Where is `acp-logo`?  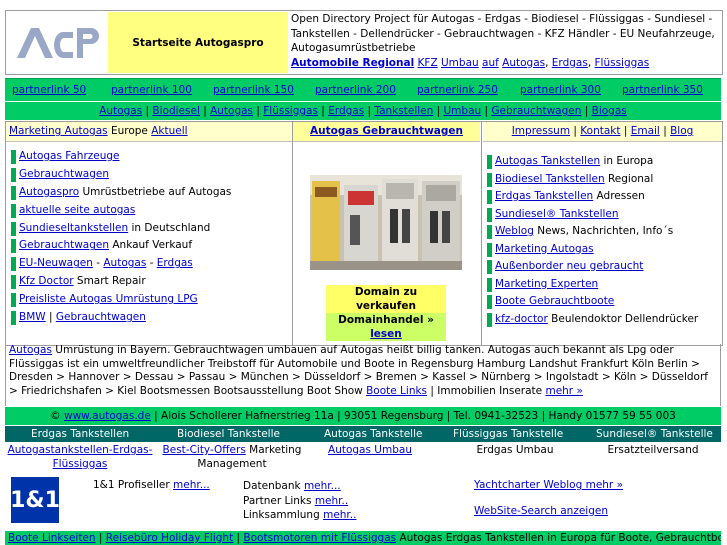 acp-logo is located at coordinates (57, 42).